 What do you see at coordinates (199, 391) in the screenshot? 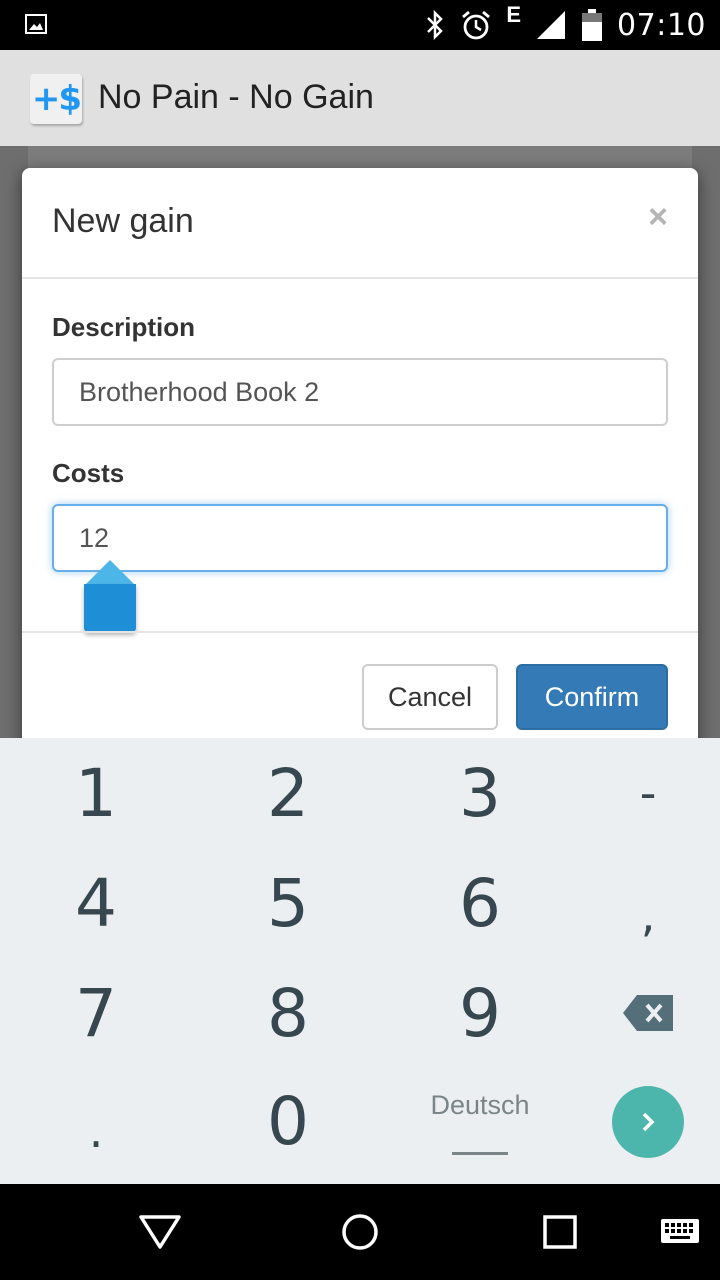
I see `description-value: Brotherhood Book 2` at bounding box center [199, 391].